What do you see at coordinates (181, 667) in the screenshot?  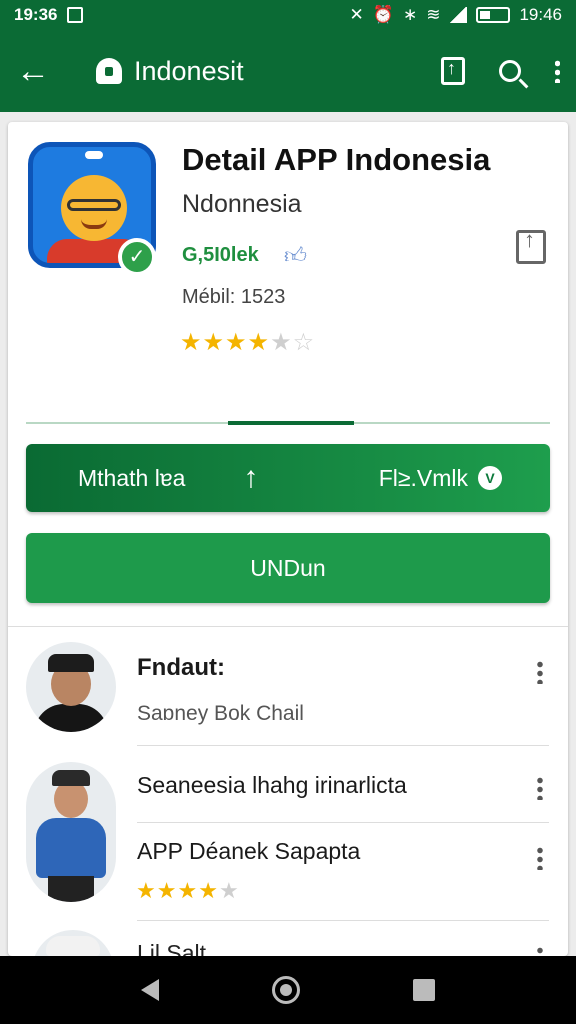 I see `review-author: Fndaut:` at bounding box center [181, 667].